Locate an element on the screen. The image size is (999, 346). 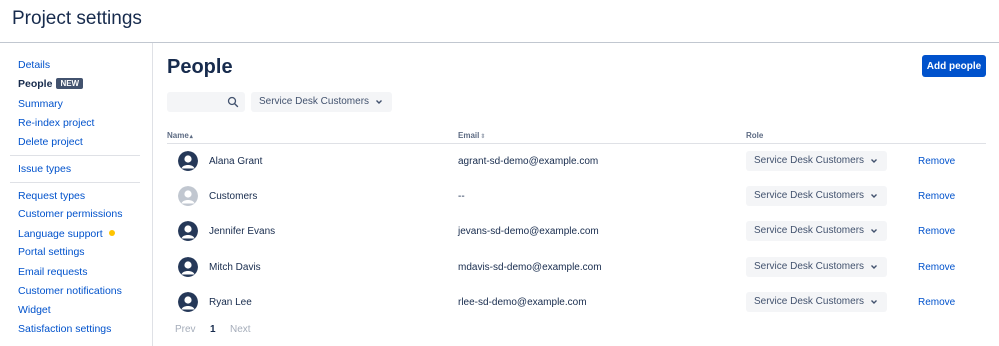
sidebar-item-label: Customer permissions is located at coordinates (70, 214).